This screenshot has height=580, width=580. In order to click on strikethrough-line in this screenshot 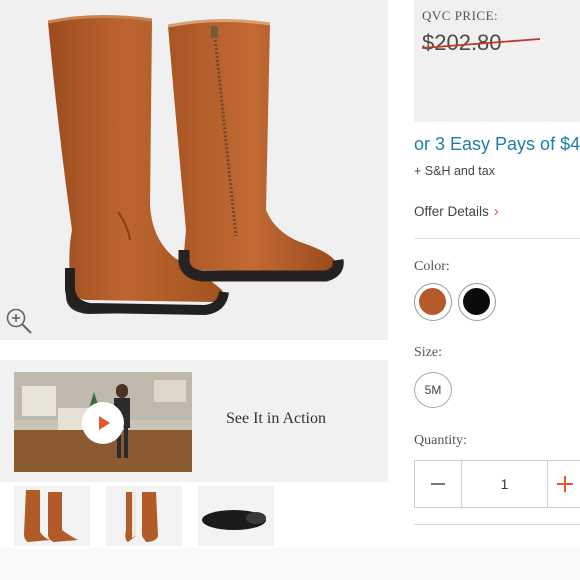, I will do `click(481, 43)`.